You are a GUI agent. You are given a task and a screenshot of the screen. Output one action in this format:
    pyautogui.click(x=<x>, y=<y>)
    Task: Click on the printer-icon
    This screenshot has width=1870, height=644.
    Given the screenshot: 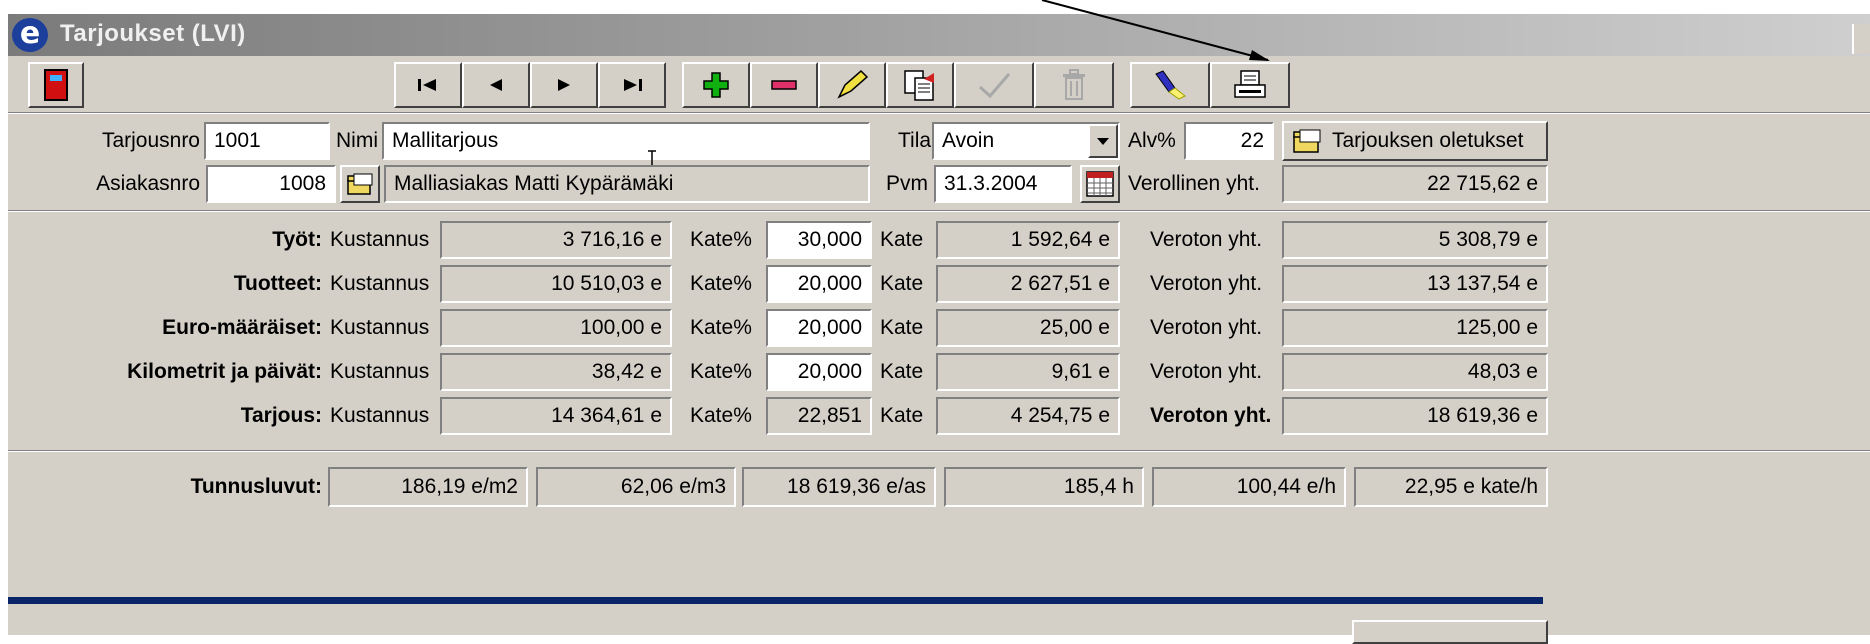 What is the action you would take?
    pyautogui.click(x=1250, y=84)
    